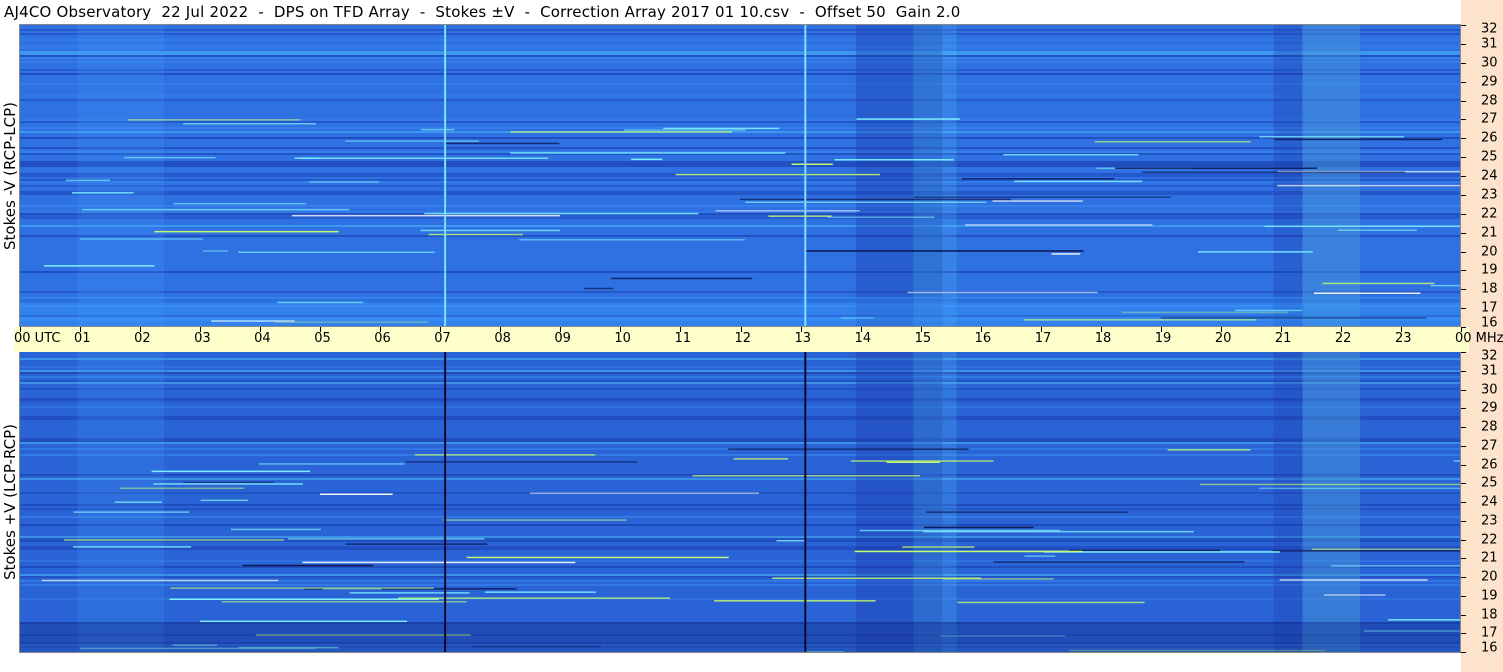 This screenshot has width=1503, height=672. I want to click on time-tick-label: 00 UTC, so click(37, 338).